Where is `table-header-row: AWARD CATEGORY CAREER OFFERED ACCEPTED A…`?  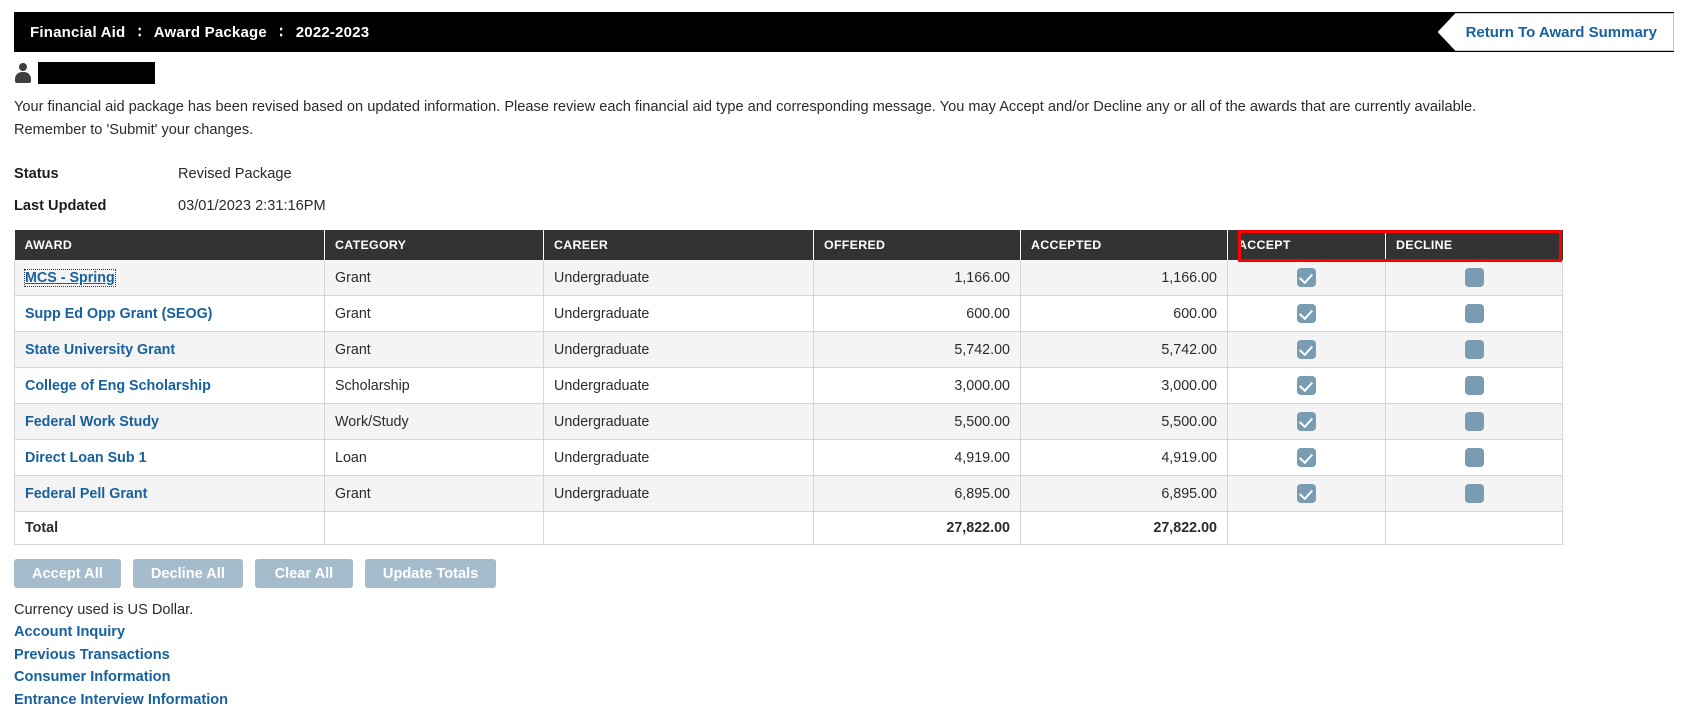 table-header-row: AWARD CATEGORY CAREER OFFERED ACCEPTED A… is located at coordinates (788, 245).